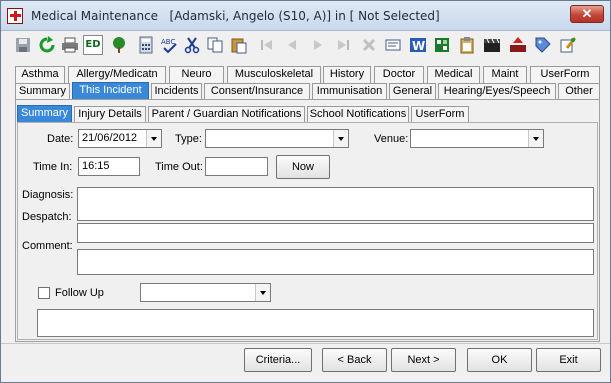  I want to click on tab-doctor: Doctor, so click(399, 74).